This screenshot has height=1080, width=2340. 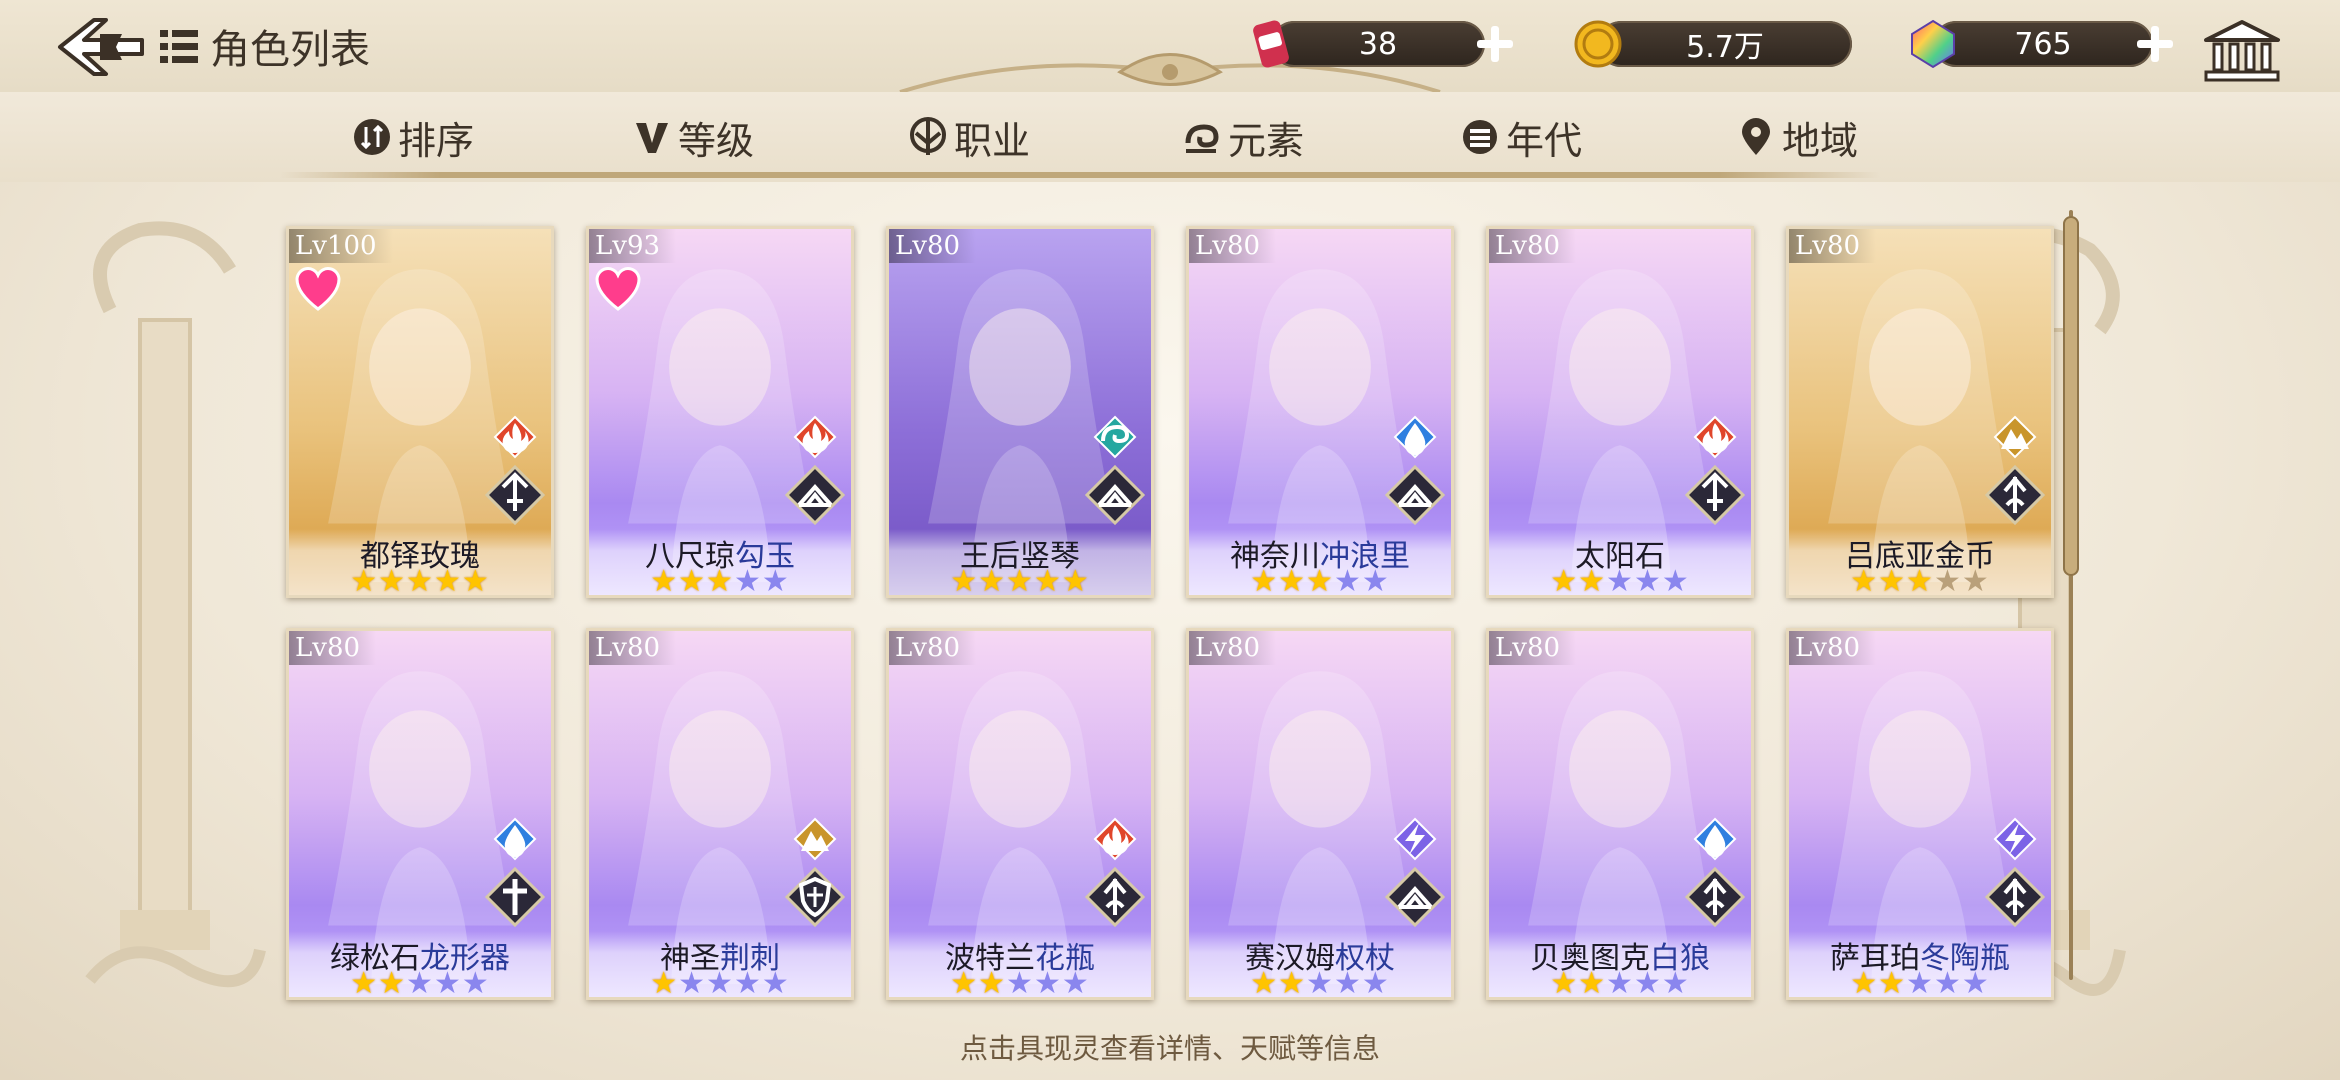 I want to click on back-button, so click(x=102, y=47).